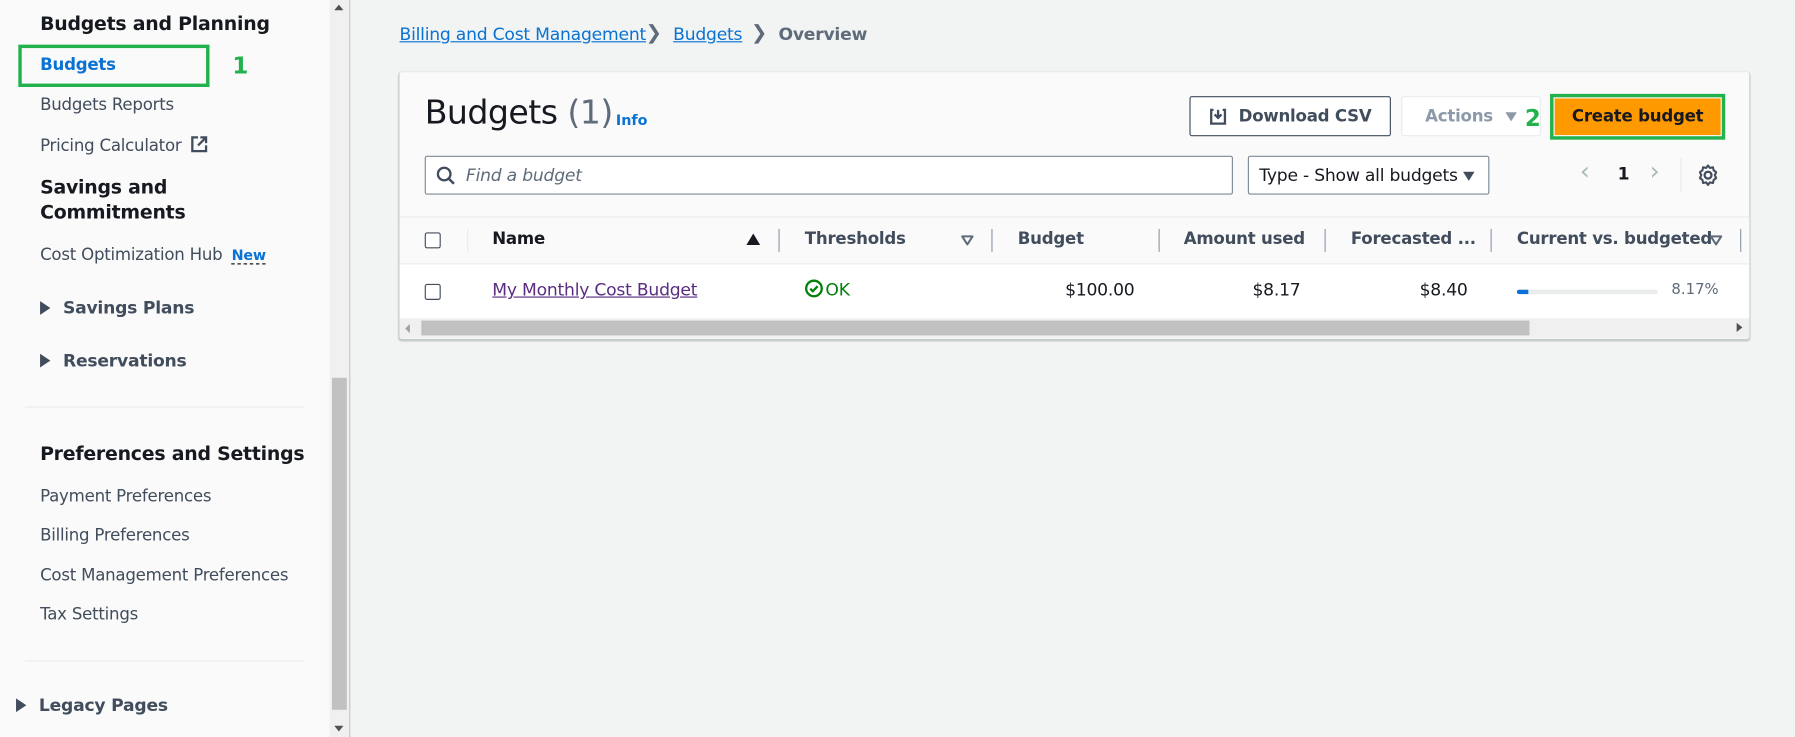  I want to click on pagination-divider, so click(1681, 175).